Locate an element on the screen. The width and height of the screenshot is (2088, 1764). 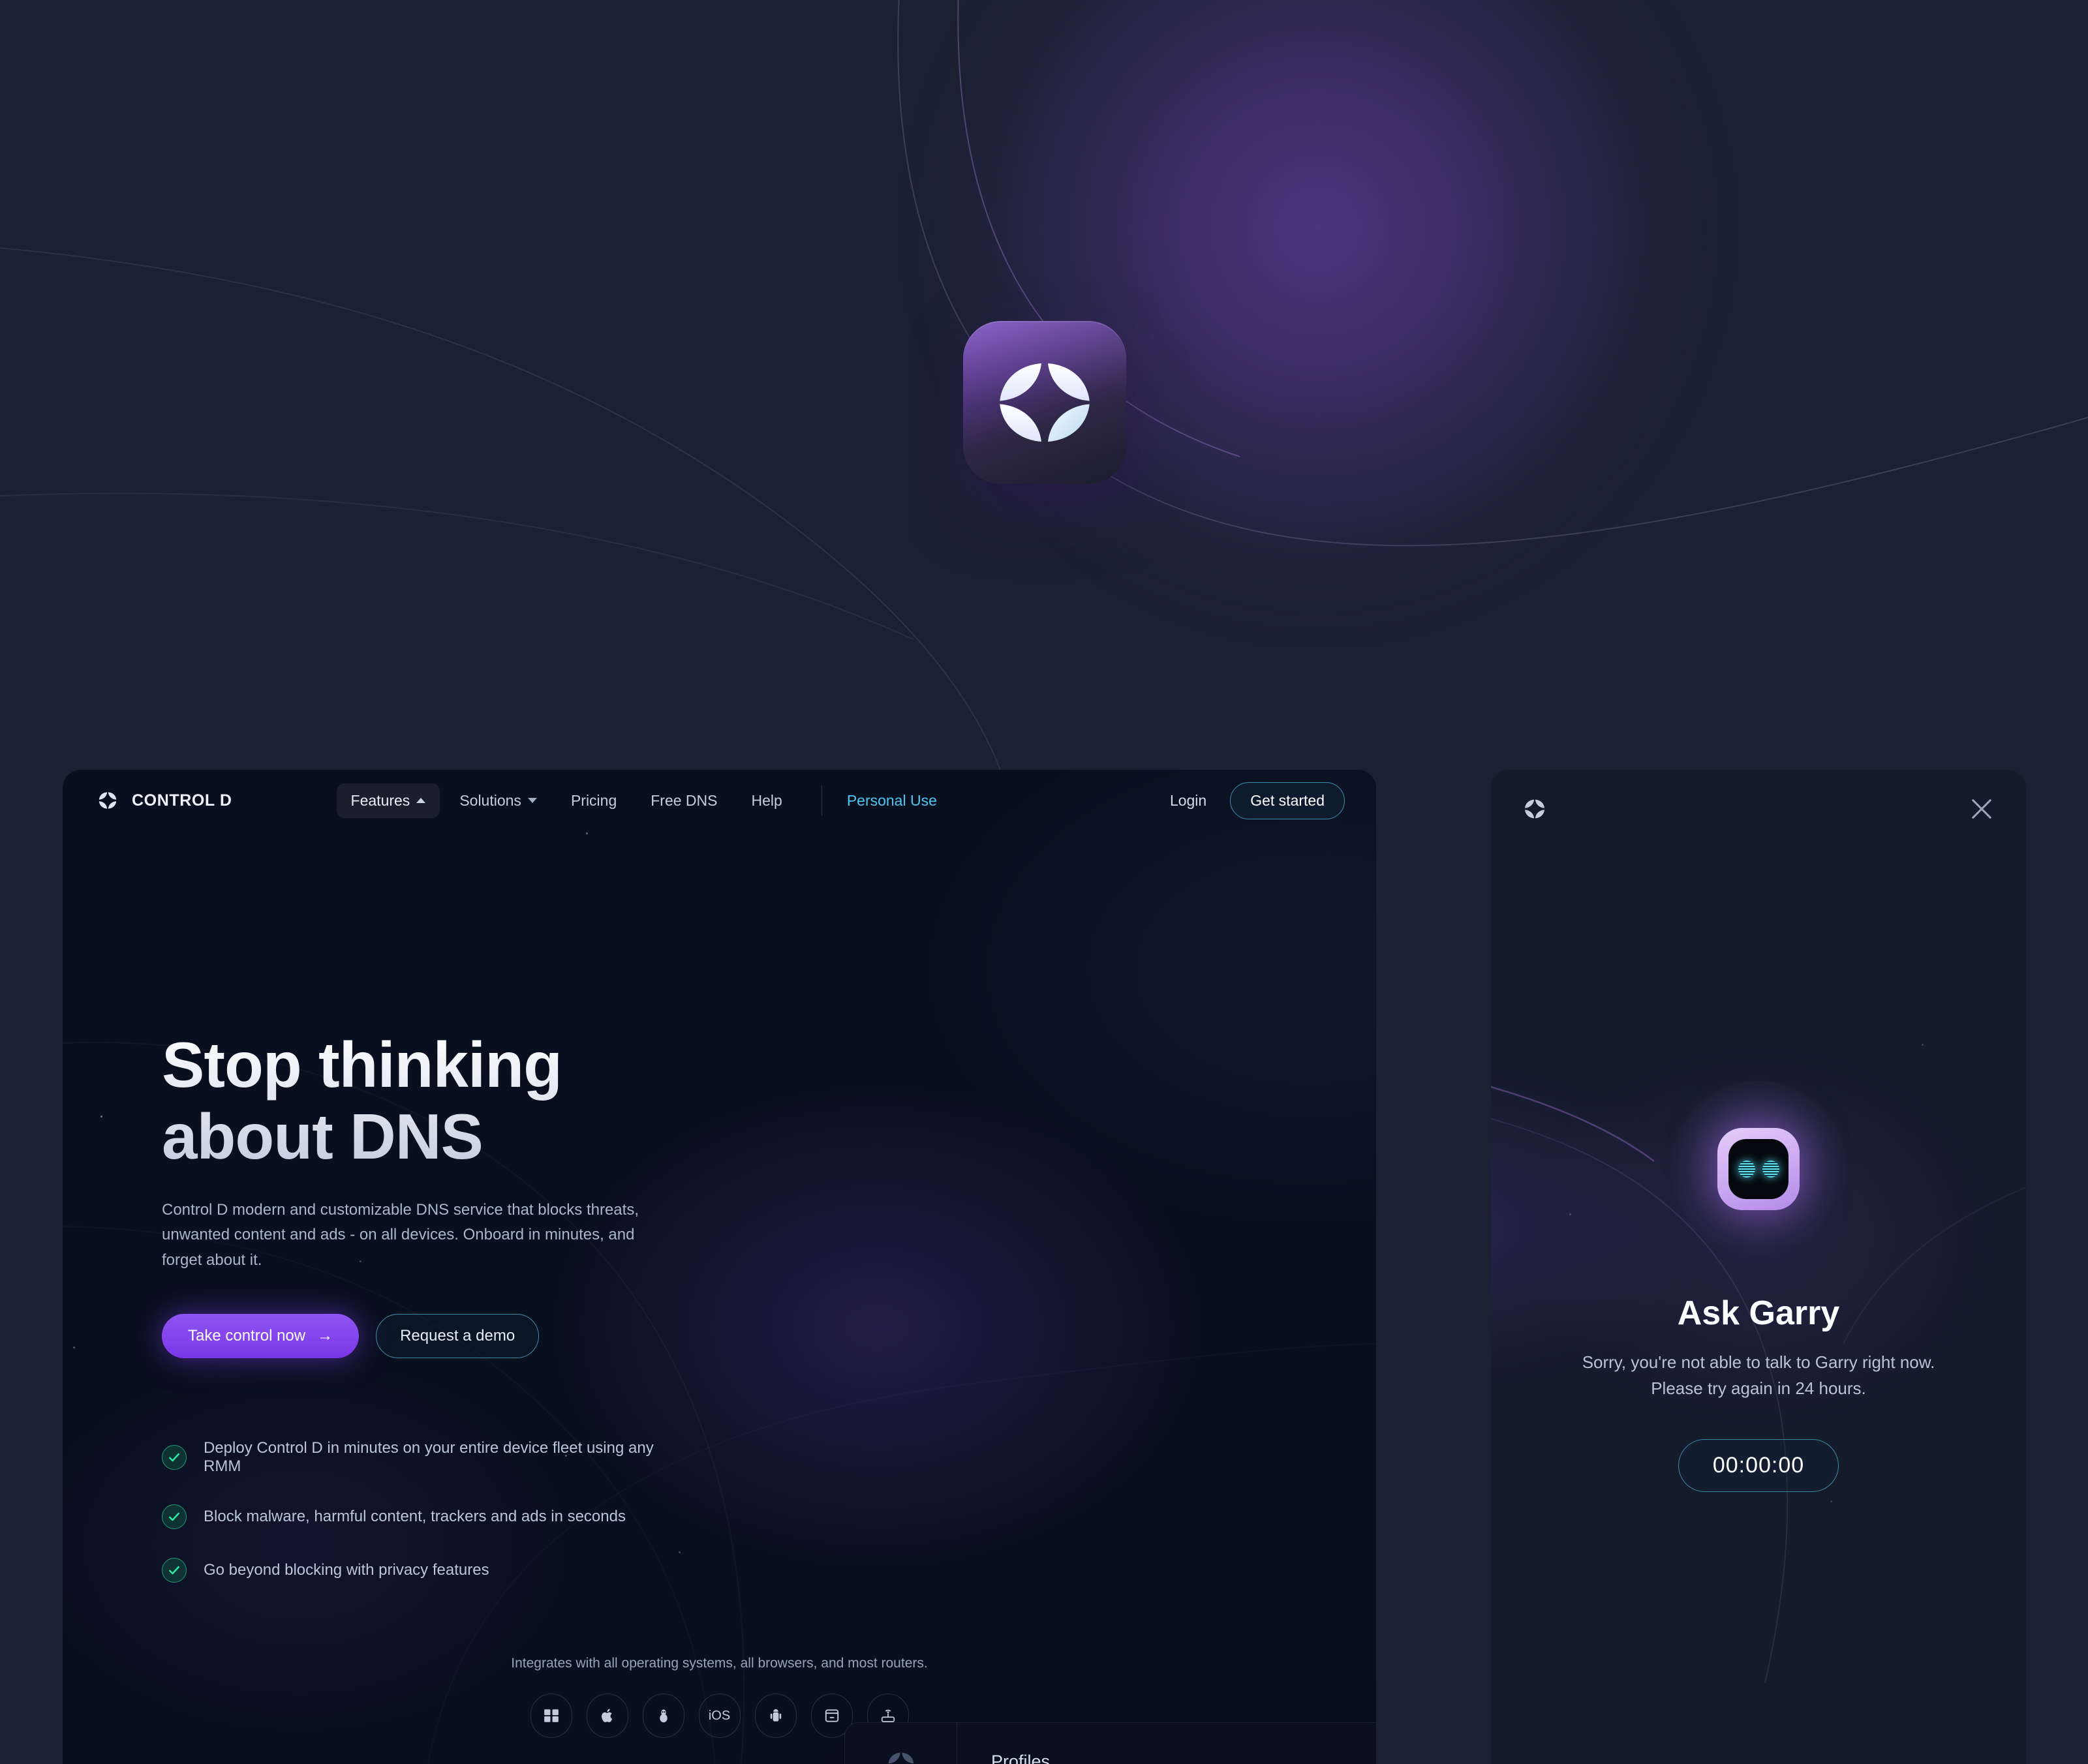
headline-line-2: about DNS is located at coordinates (322, 1136).